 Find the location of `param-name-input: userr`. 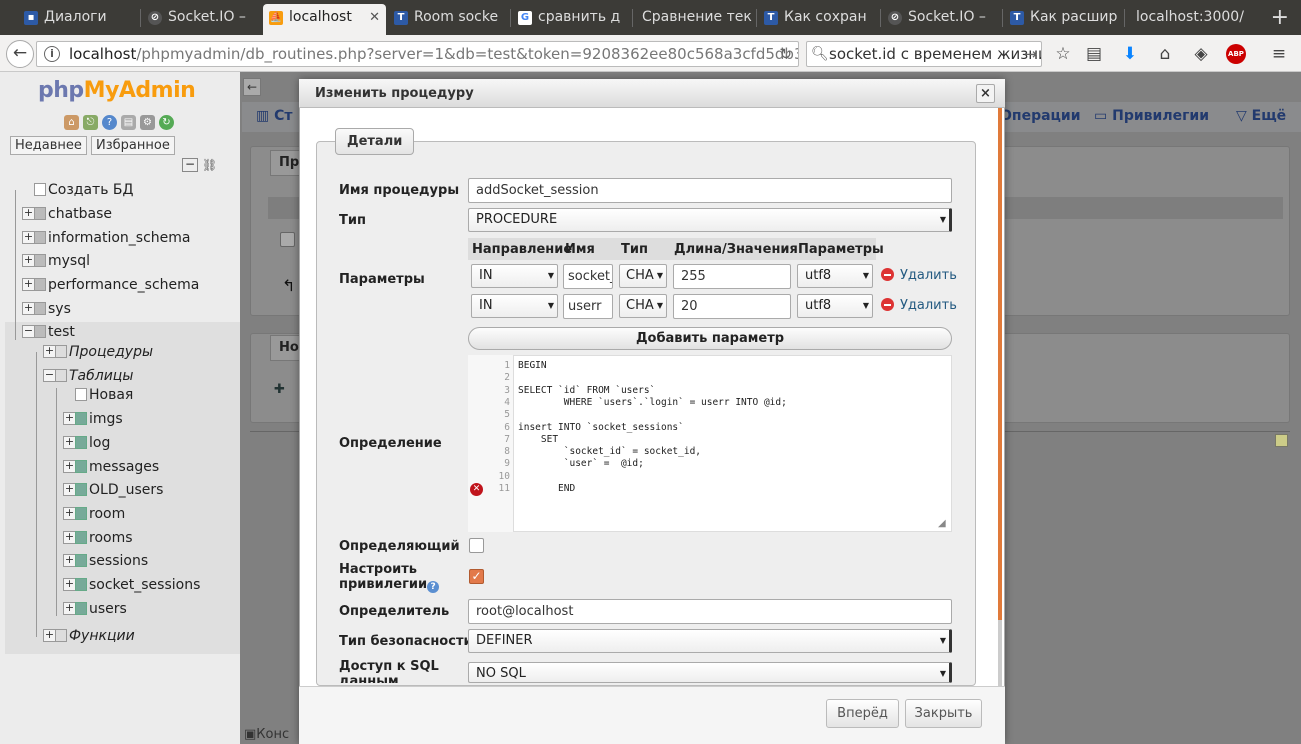

param-name-input: userr is located at coordinates (588, 306).